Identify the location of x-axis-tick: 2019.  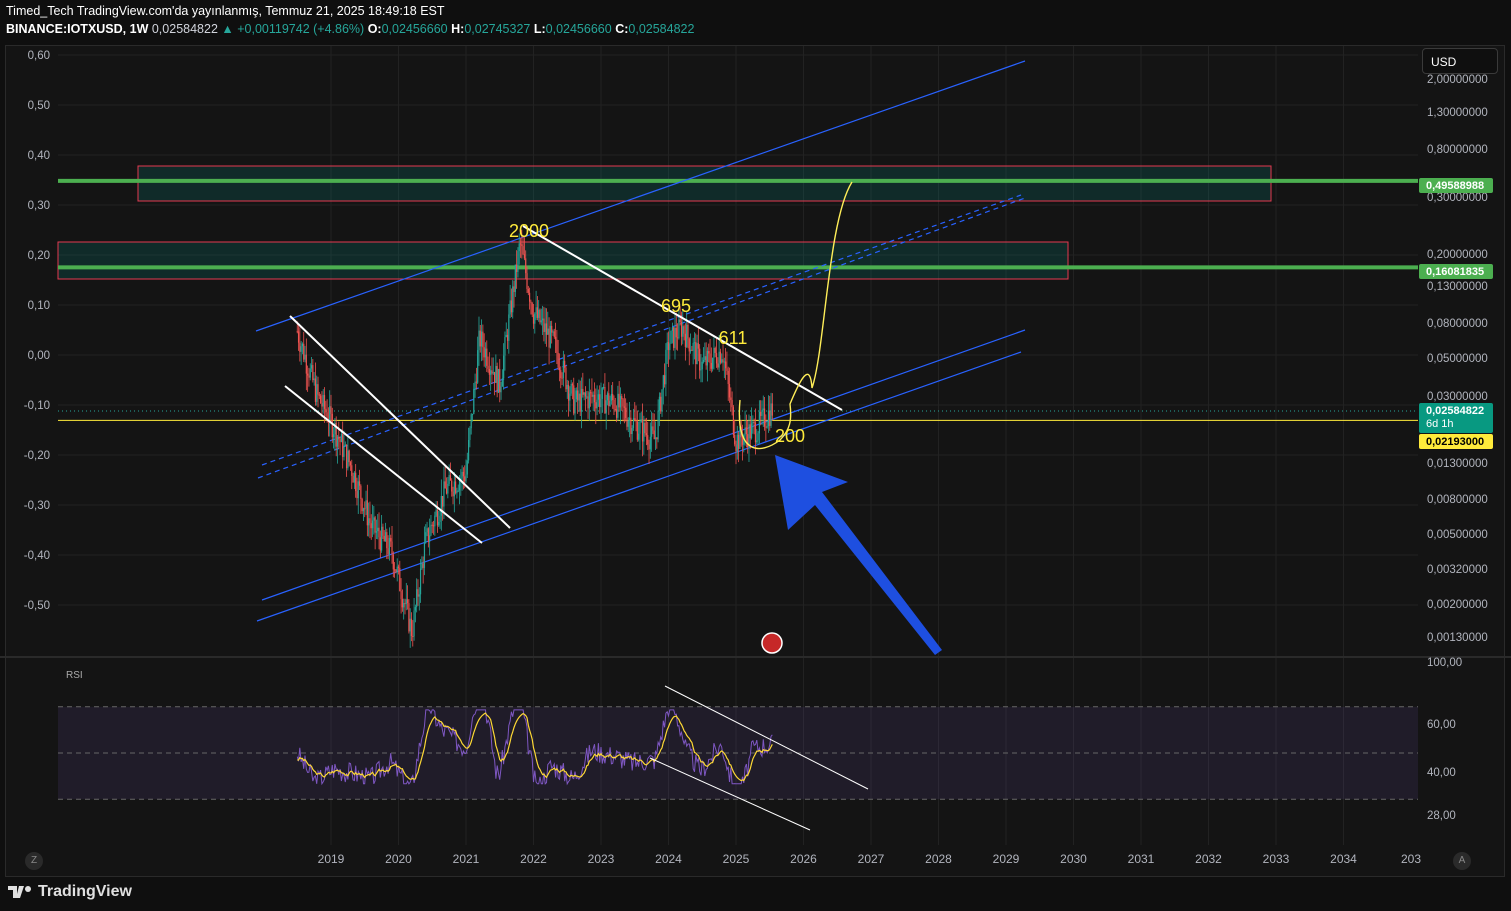
(331, 859).